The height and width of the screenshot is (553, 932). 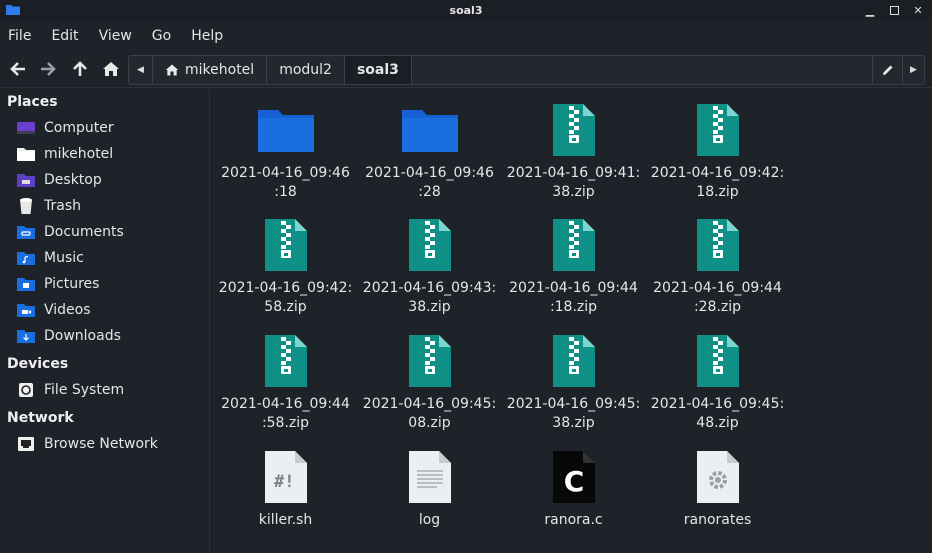 I want to click on sidebar-item-videos: Videos, so click(x=104, y=310).